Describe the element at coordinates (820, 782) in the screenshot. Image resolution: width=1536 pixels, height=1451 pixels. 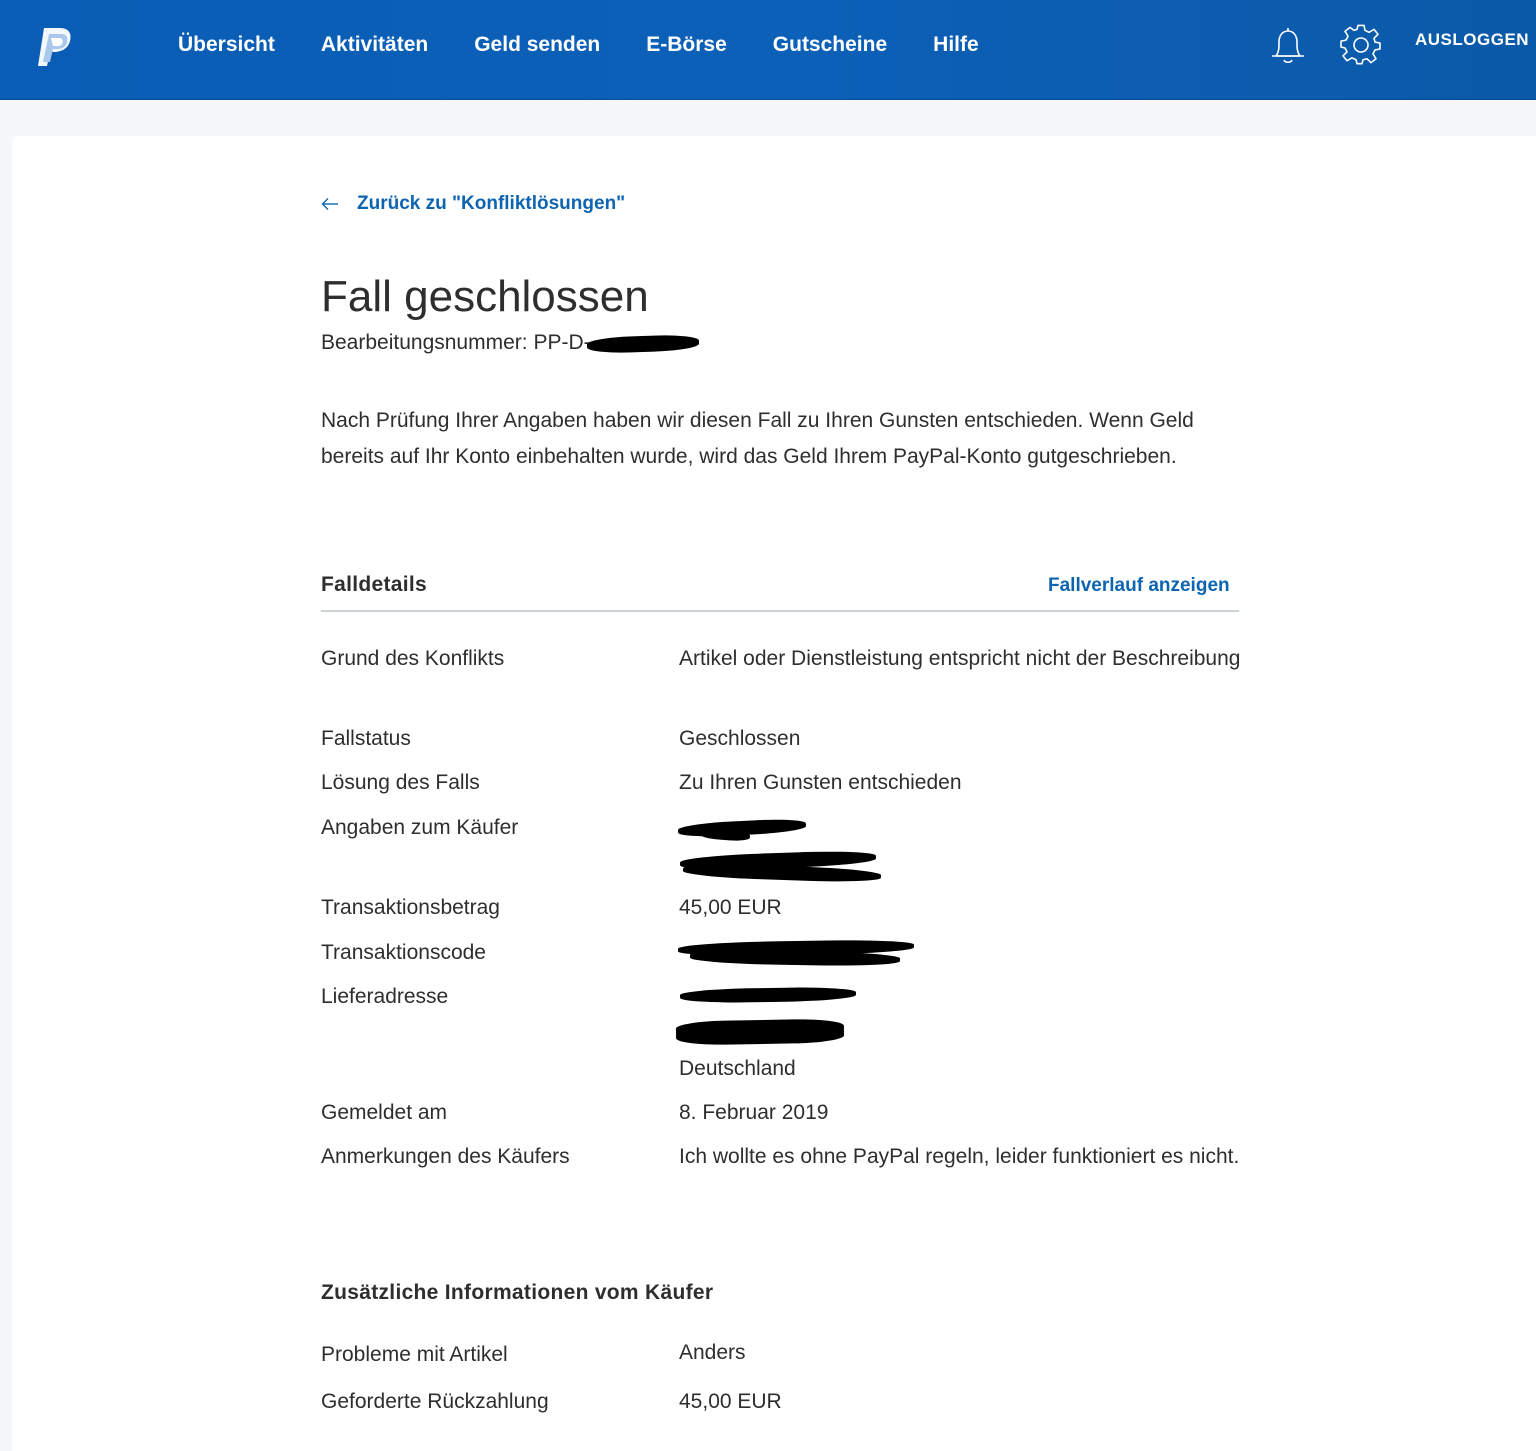
I see `detail-value-resolution: Zu Ihren Gunsten entschieden` at that location.